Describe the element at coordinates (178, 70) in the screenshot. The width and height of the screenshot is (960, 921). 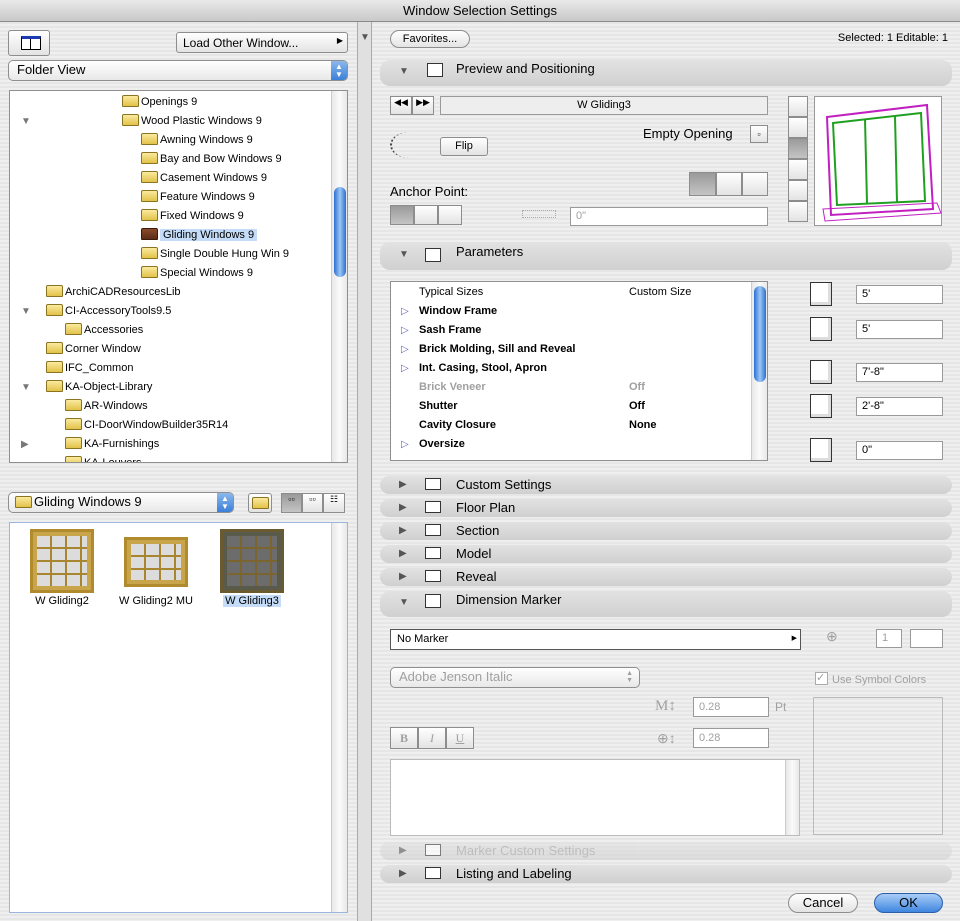
I see `view-select: Folder View ▲ ▼` at that location.